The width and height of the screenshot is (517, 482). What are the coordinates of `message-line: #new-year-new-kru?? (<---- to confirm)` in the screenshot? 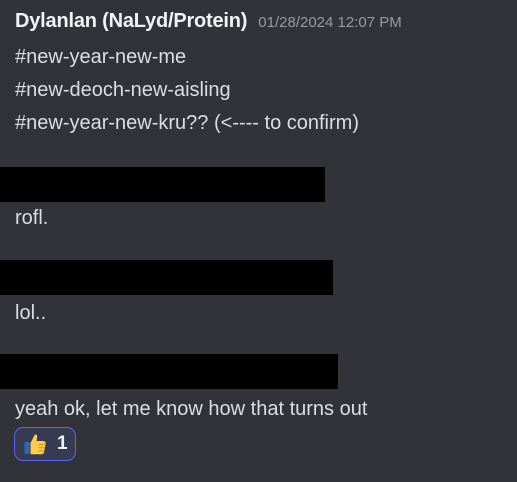 It's located at (187, 123).